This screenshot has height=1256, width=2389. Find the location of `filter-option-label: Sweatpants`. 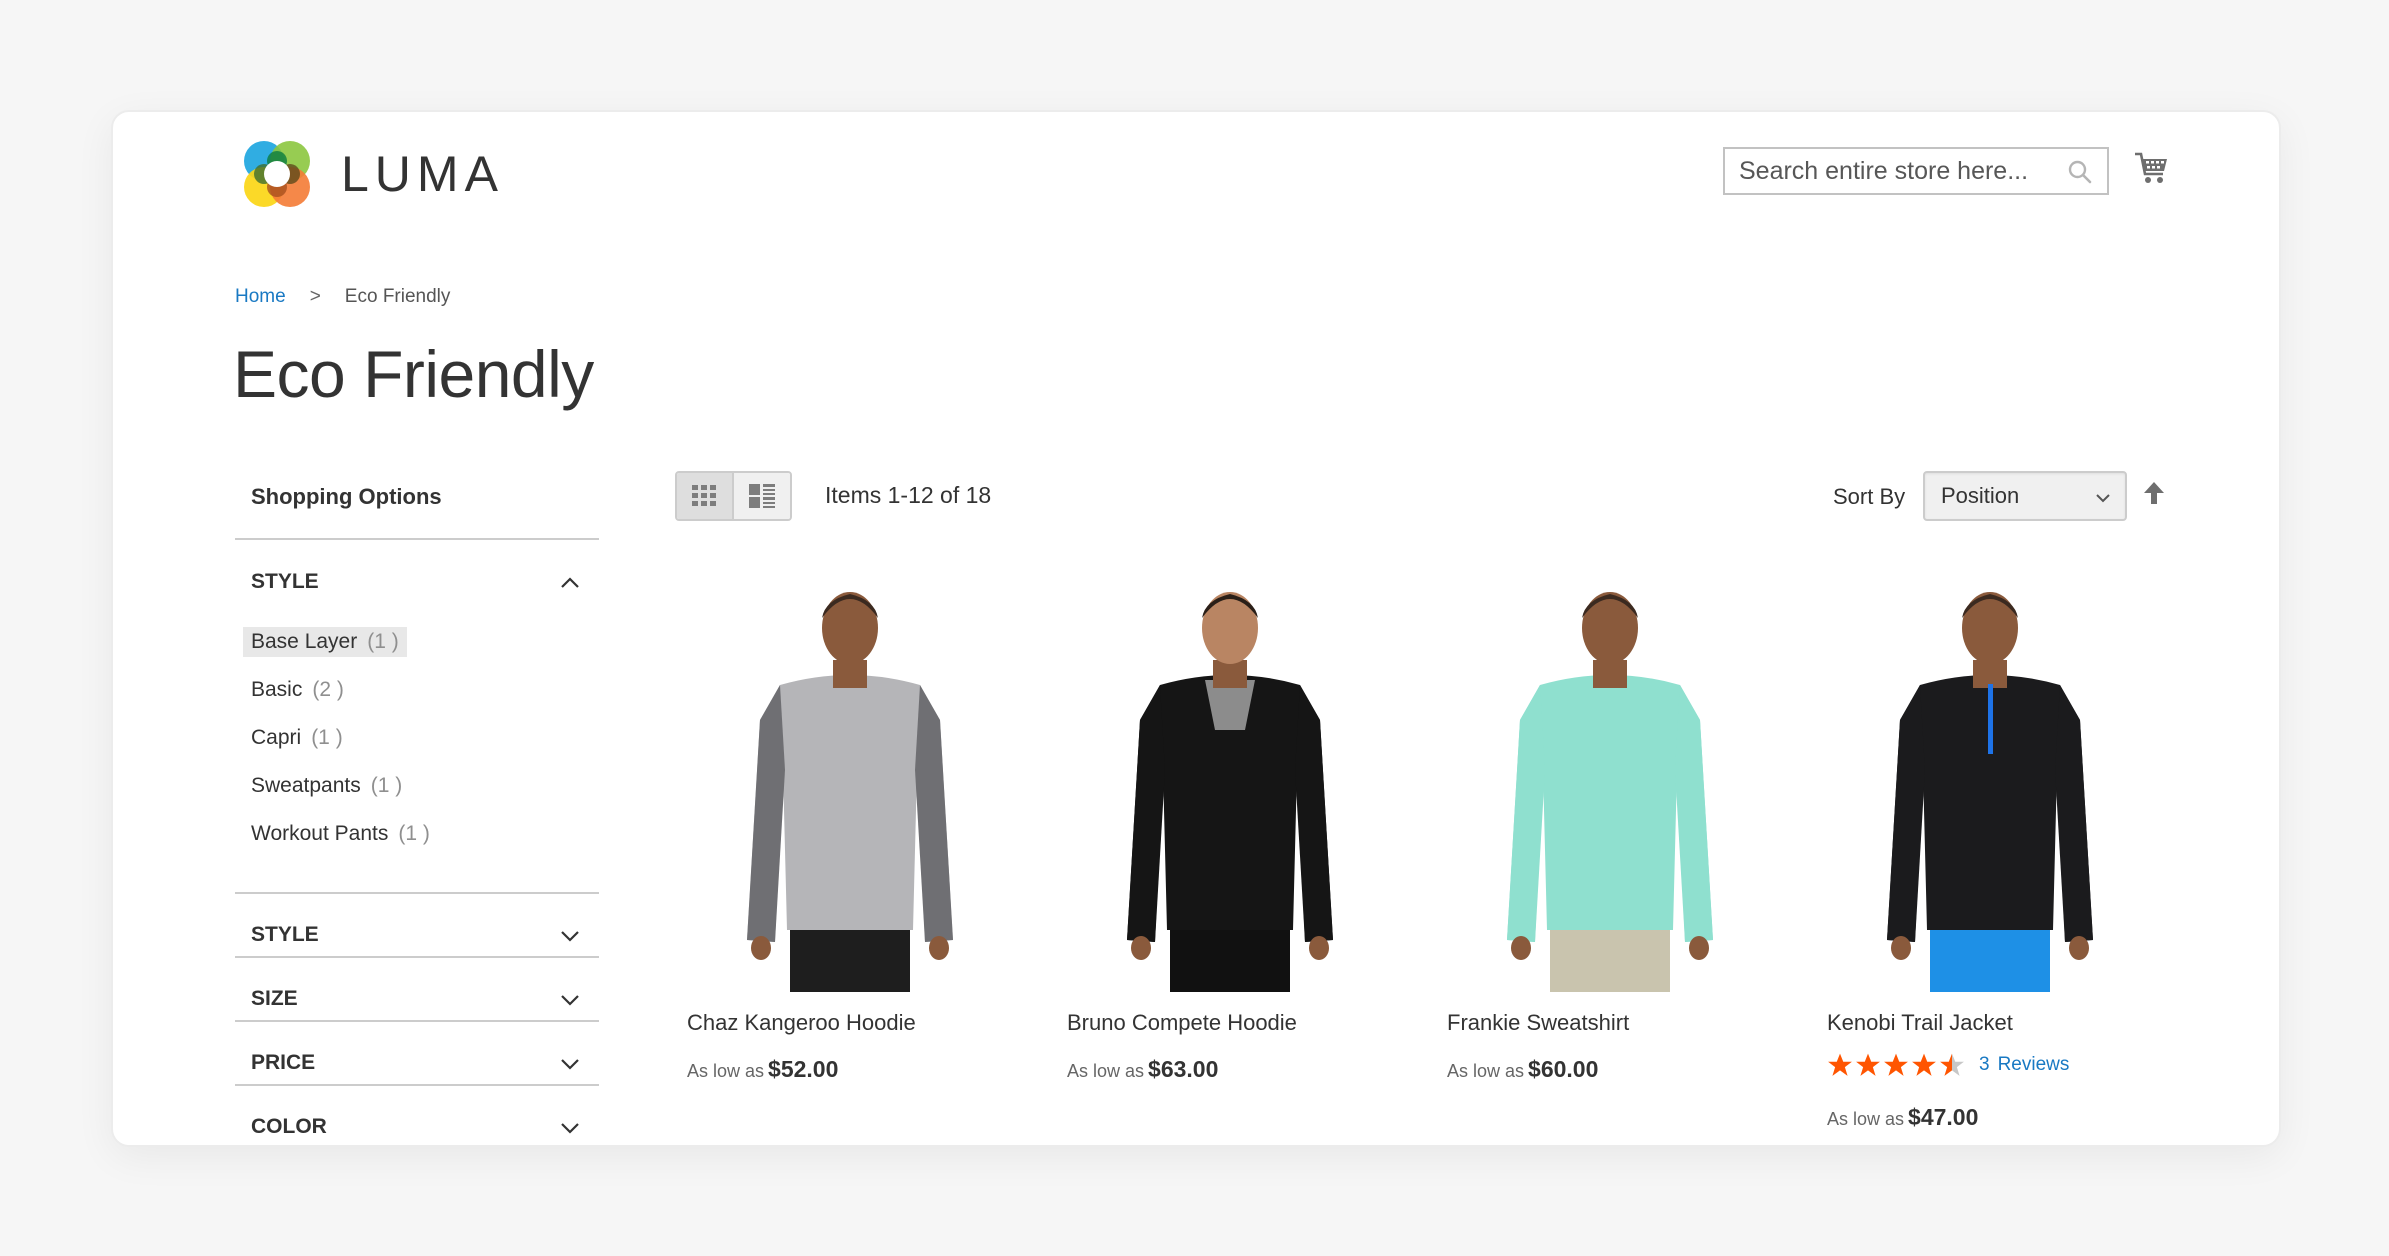

filter-option-label: Sweatpants is located at coordinates (306, 785).